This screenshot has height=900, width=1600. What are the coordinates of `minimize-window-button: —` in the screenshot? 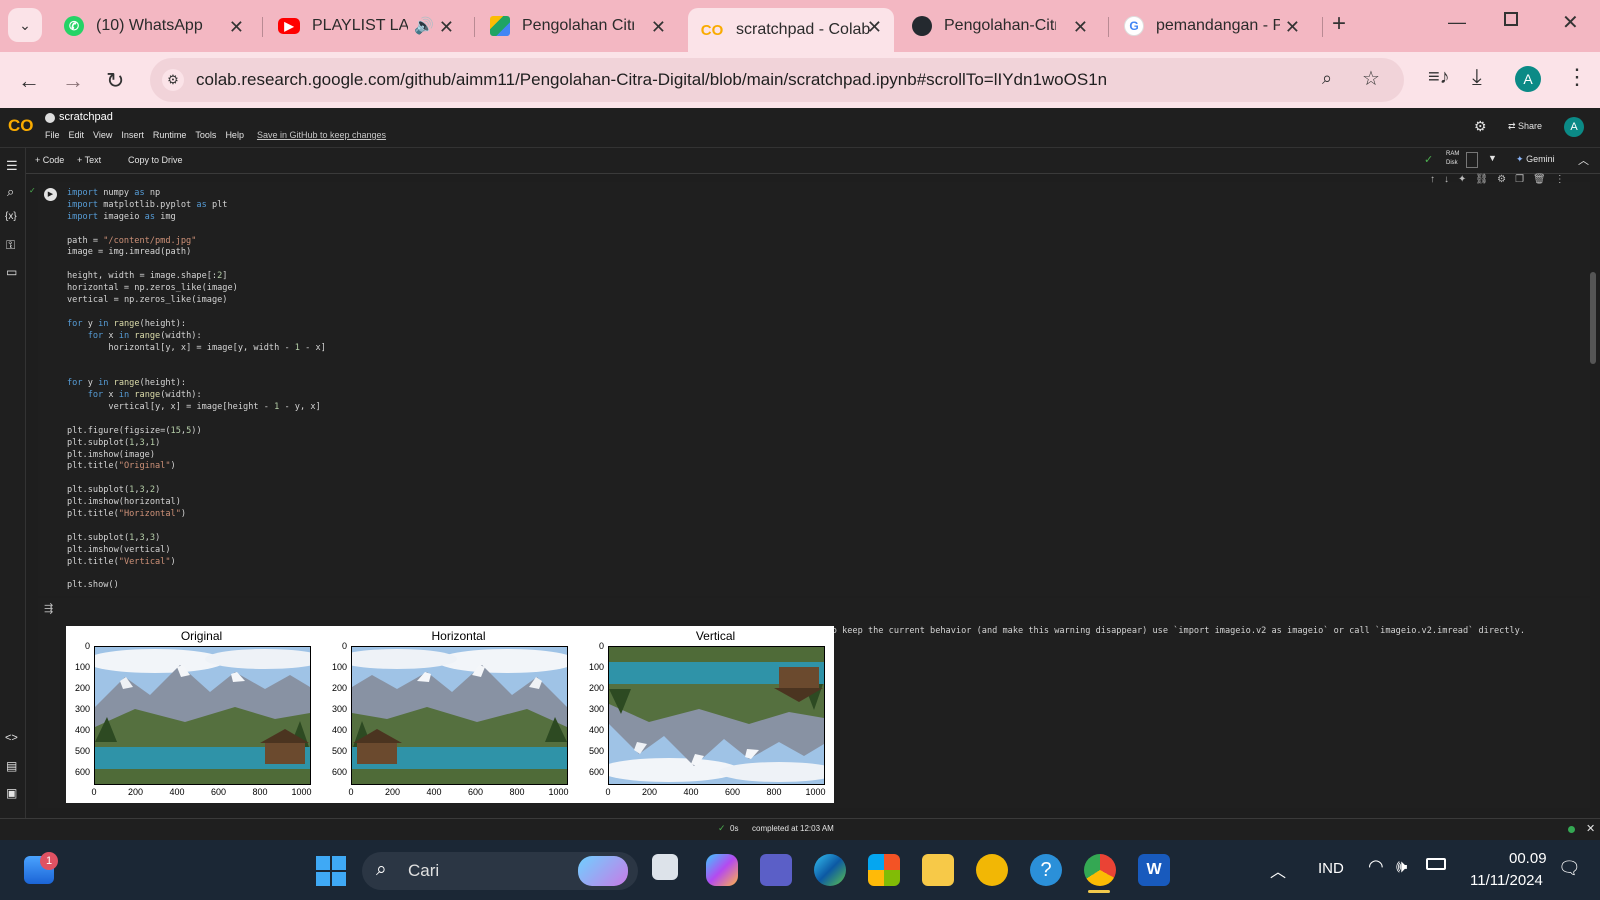 It's located at (1457, 22).